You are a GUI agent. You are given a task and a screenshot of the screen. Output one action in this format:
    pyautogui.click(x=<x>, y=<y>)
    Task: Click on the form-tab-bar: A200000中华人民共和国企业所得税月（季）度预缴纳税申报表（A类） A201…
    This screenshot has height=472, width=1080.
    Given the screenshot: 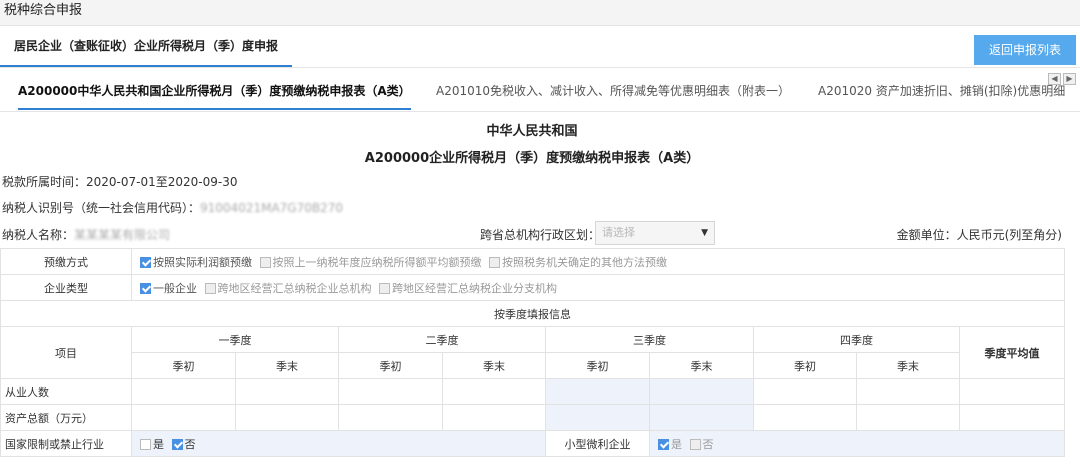 What is the action you would take?
    pyautogui.click(x=540, y=92)
    